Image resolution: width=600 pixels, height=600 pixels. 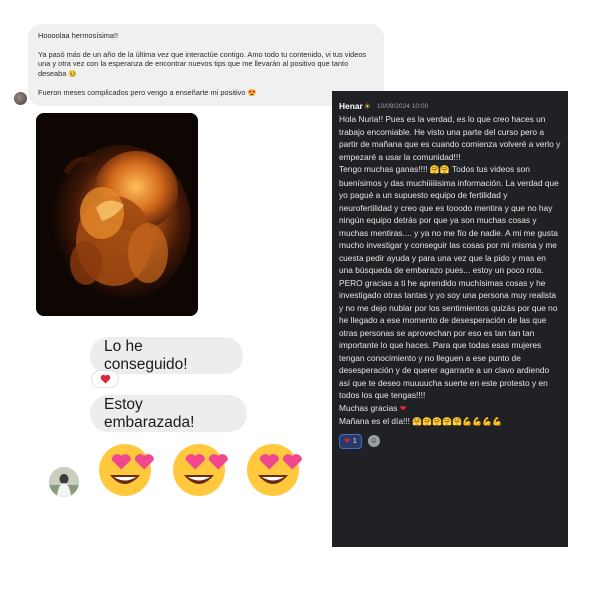 What do you see at coordinates (373, 441) in the screenshot?
I see `add-reaction-icon: ☺` at bounding box center [373, 441].